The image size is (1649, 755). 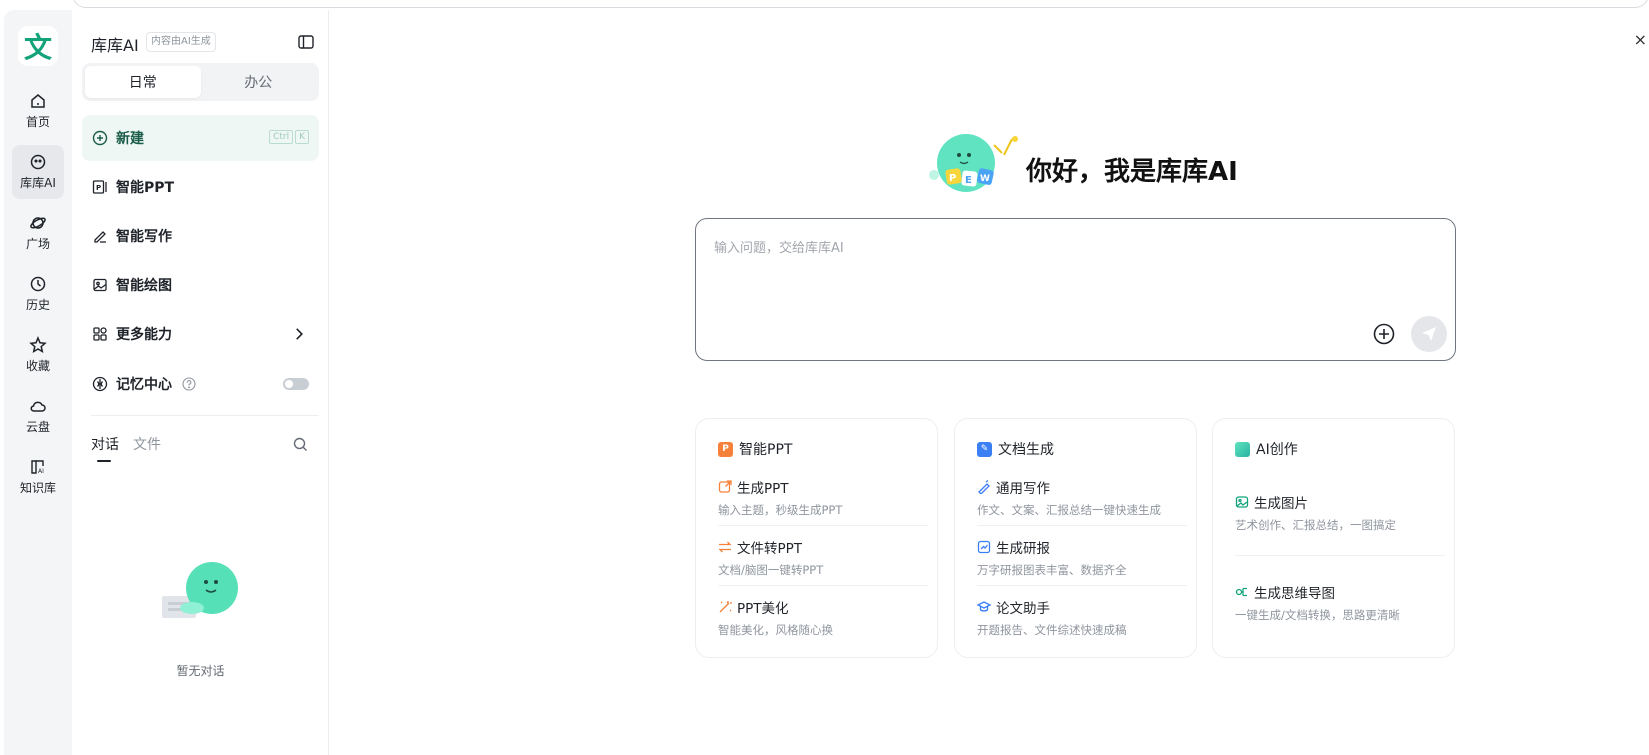 What do you see at coordinates (725, 449) in the screenshot?
I see `ppt-badge-icon: P` at bounding box center [725, 449].